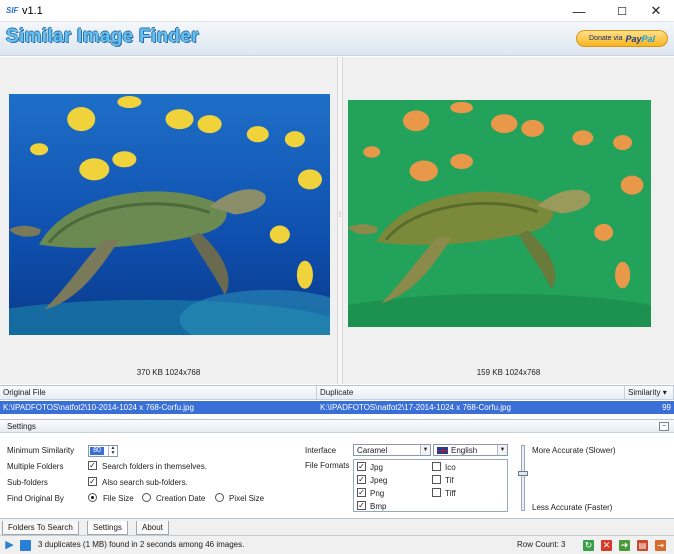  Describe the element at coordinates (378, 506) in the screenshot. I see `format-bmp-label: Bmp` at that location.